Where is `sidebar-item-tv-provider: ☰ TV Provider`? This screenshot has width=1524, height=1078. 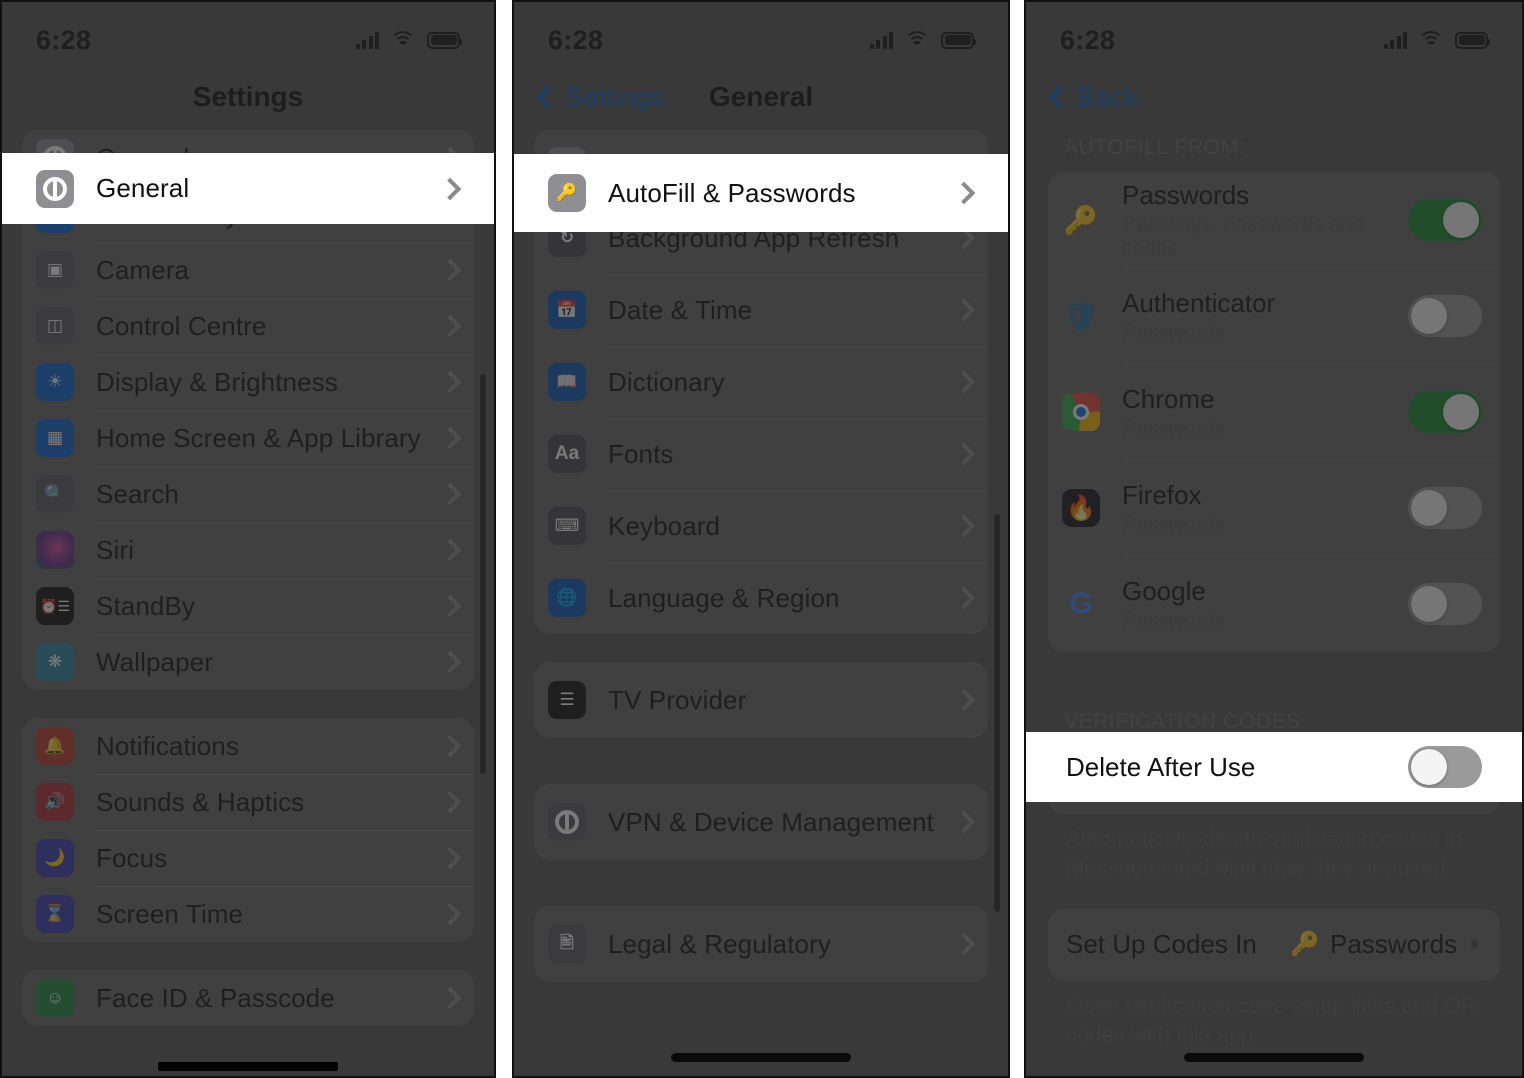
sidebar-item-tv-provider: ☰ TV Provider is located at coordinates (761, 700).